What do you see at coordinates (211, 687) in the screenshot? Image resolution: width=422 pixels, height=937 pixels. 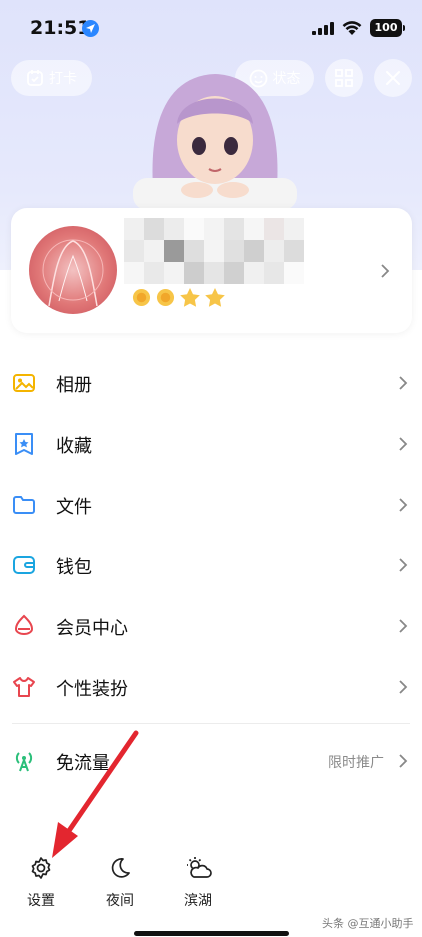 I see `menu-item-dress-up: 个性装扮` at bounding box center [211, 687].